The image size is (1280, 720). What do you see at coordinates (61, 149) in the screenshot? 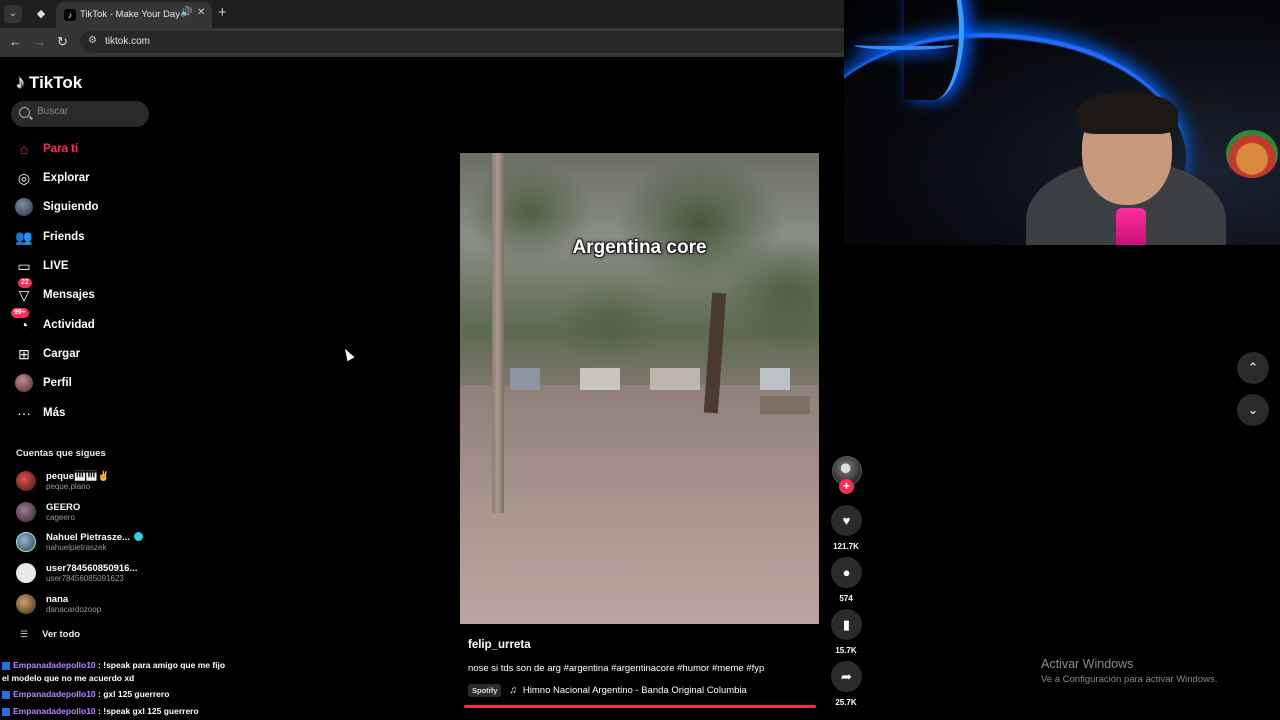
I see `nav-label: Para ti` at bounding box center [61, 149].